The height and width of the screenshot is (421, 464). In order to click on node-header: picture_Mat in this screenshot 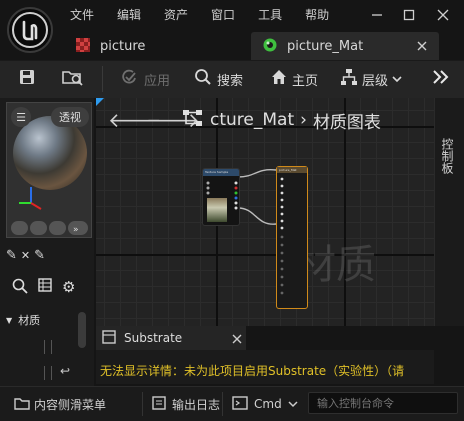, I will do `click(292, 170)`.